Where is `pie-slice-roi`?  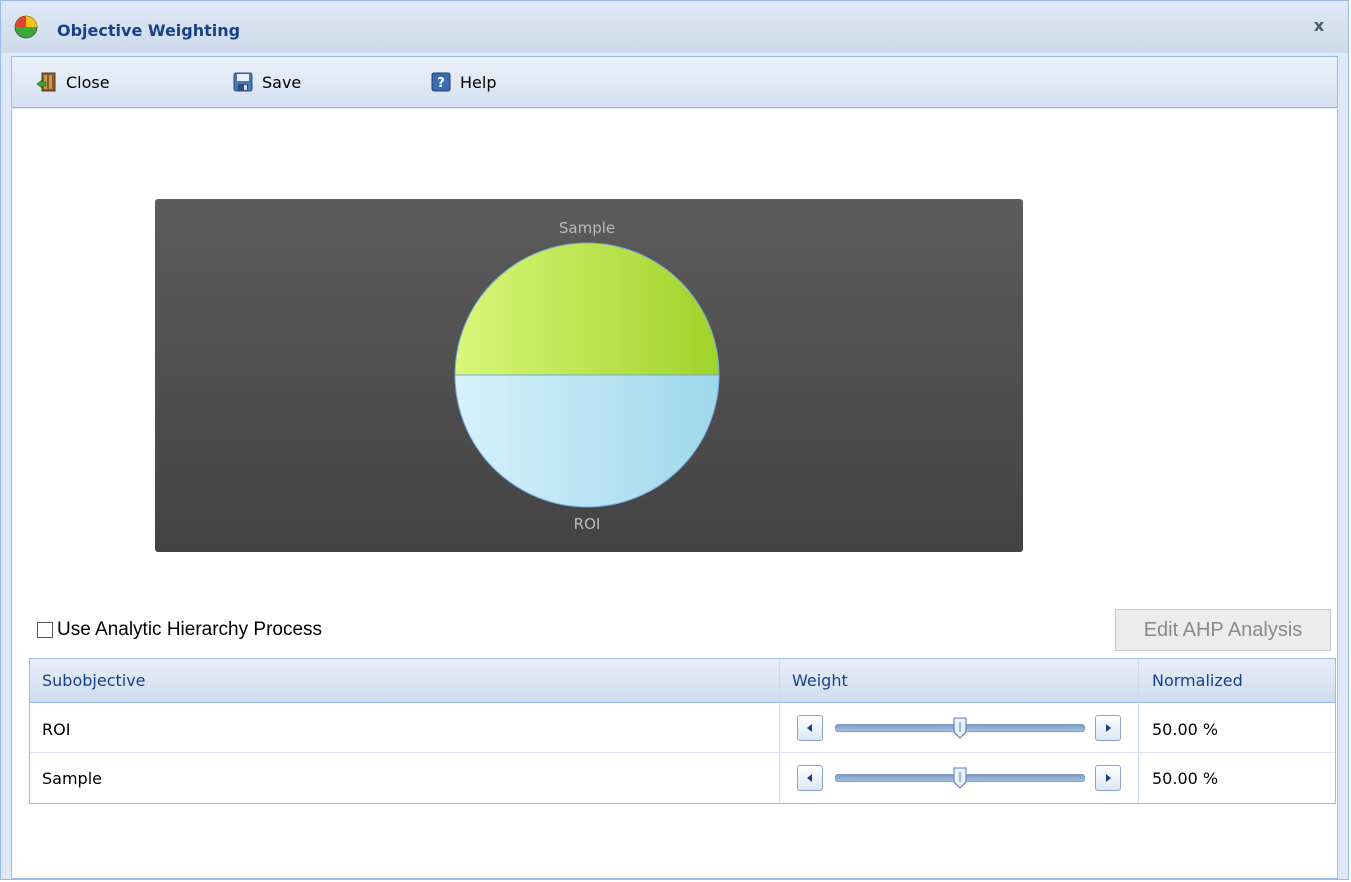 pie-slice-roi is located at coordinates (587, 441).